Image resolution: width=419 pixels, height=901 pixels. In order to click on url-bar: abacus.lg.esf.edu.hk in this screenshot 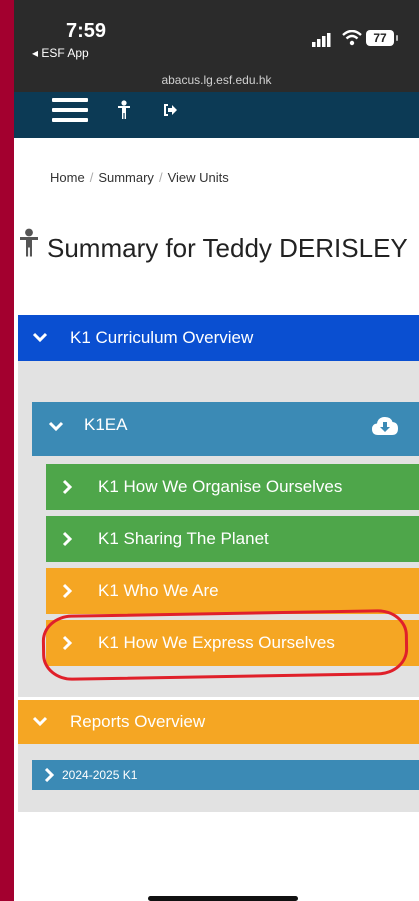, I will do `click(216, 80)`.